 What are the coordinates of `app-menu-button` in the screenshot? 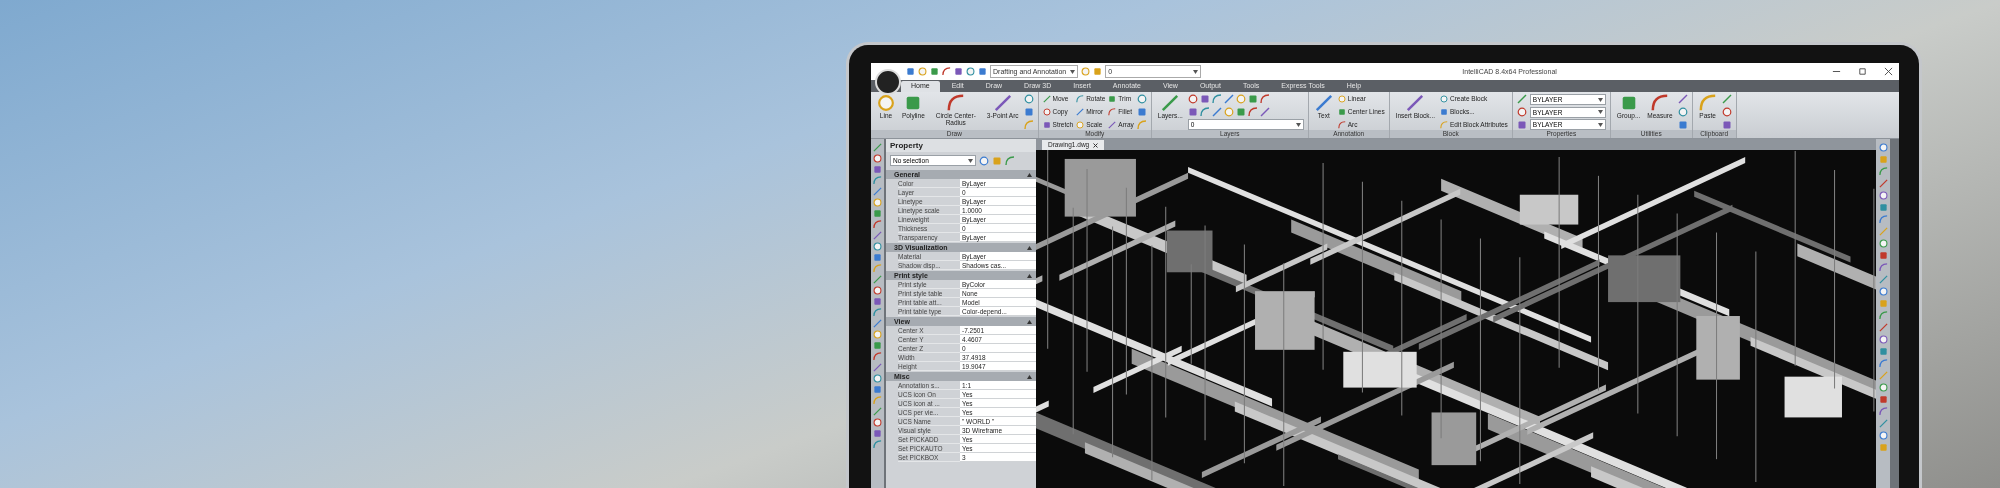 It's located at (888, 82).